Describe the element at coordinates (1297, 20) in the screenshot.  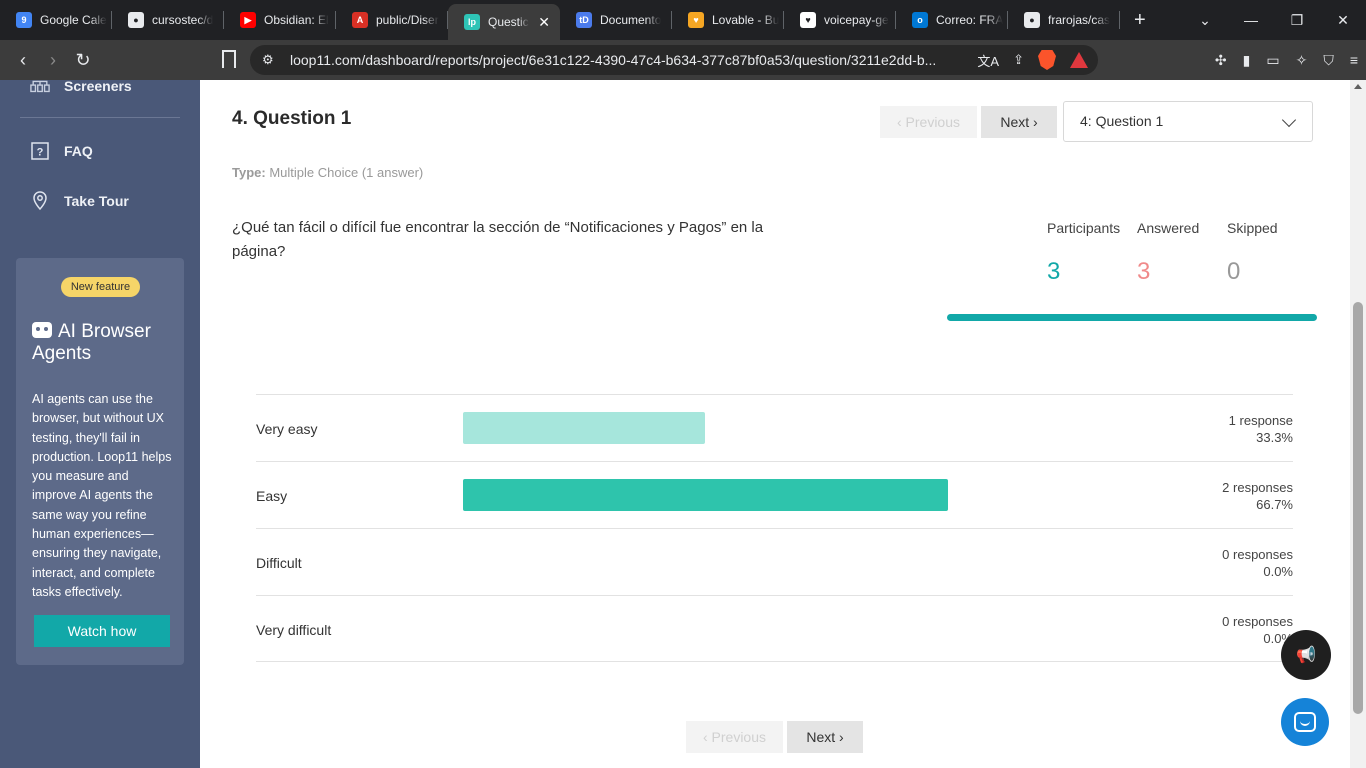
I see `maximize-button: ❐` at that location.